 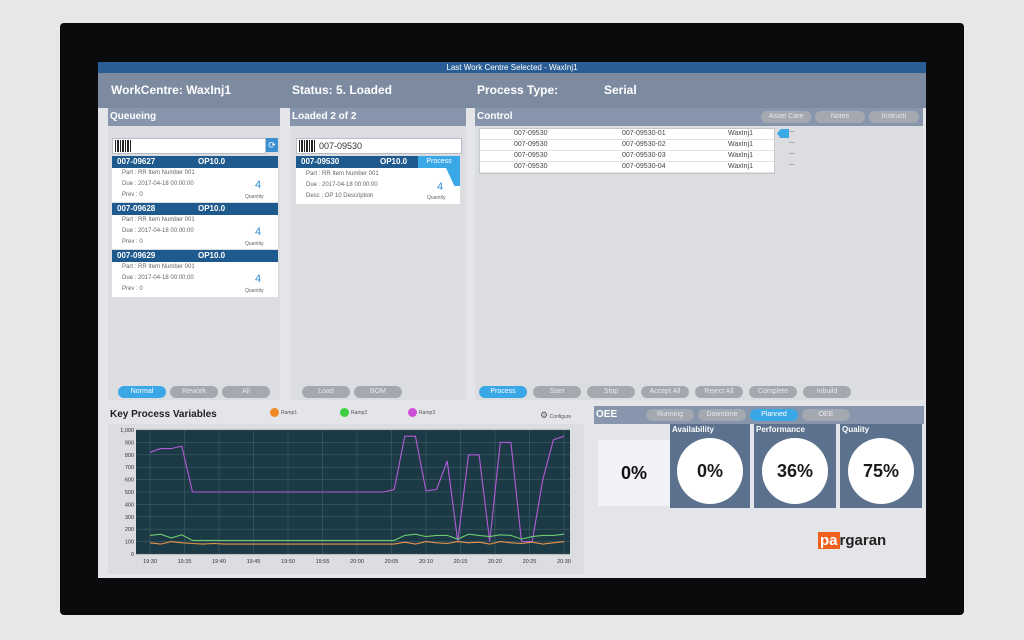 What do you see at coordinates (786, 117) in the screenshot?
I see `asset-care-button: Asset Care` at bounding box center [786, 117].